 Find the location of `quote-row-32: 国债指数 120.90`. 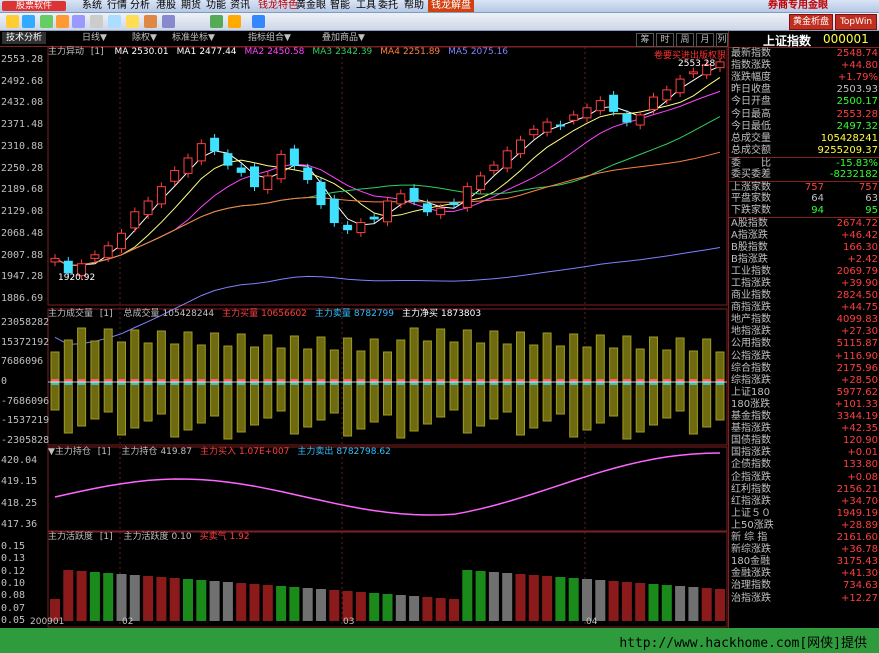

quote-row-32: 国债指数 120.90 is located at coordinates (804, 441).